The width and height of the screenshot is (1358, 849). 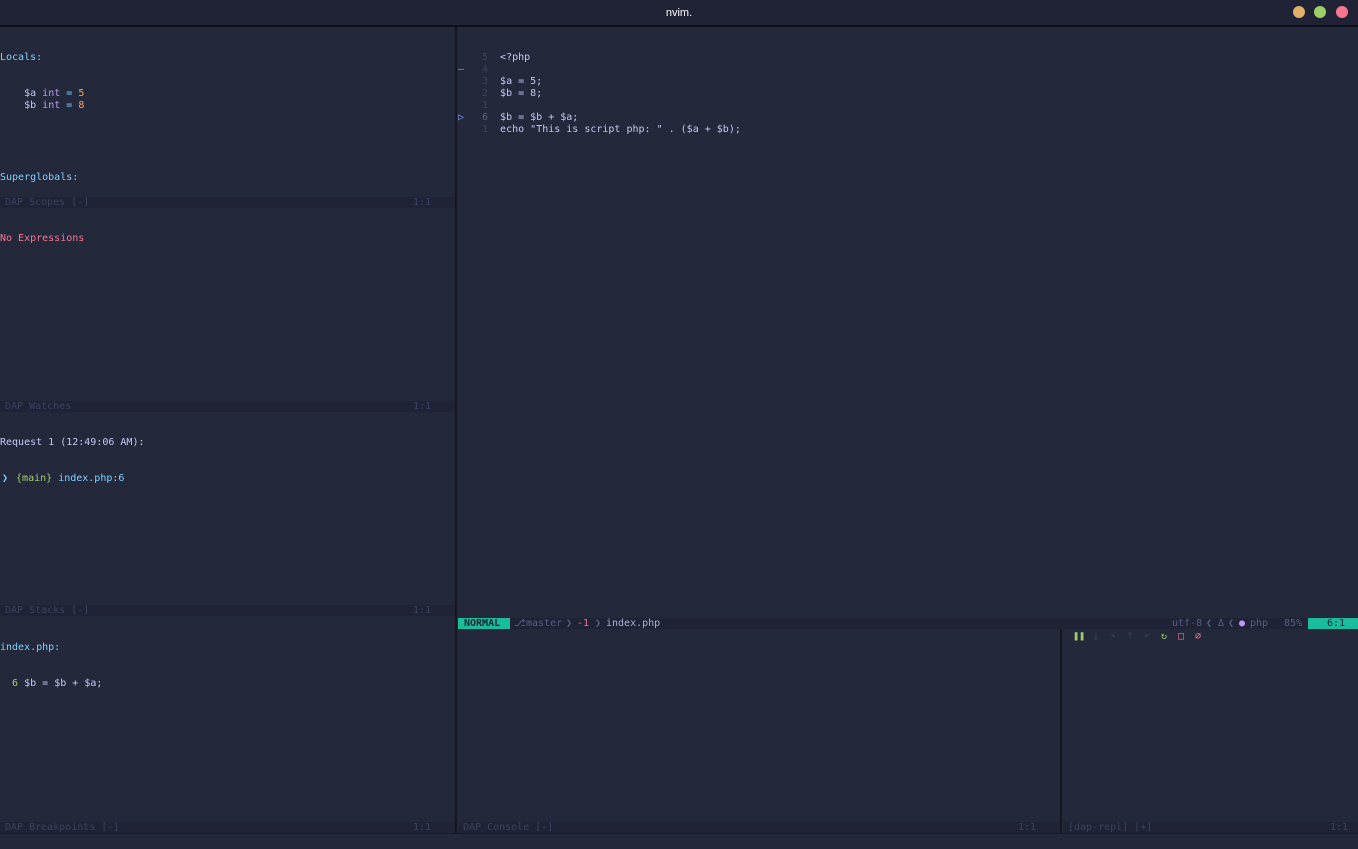 What do you see at coordinates (81, 105) in the screenshot?
I see `variable-value: 8` at bounding box center [81, 105].